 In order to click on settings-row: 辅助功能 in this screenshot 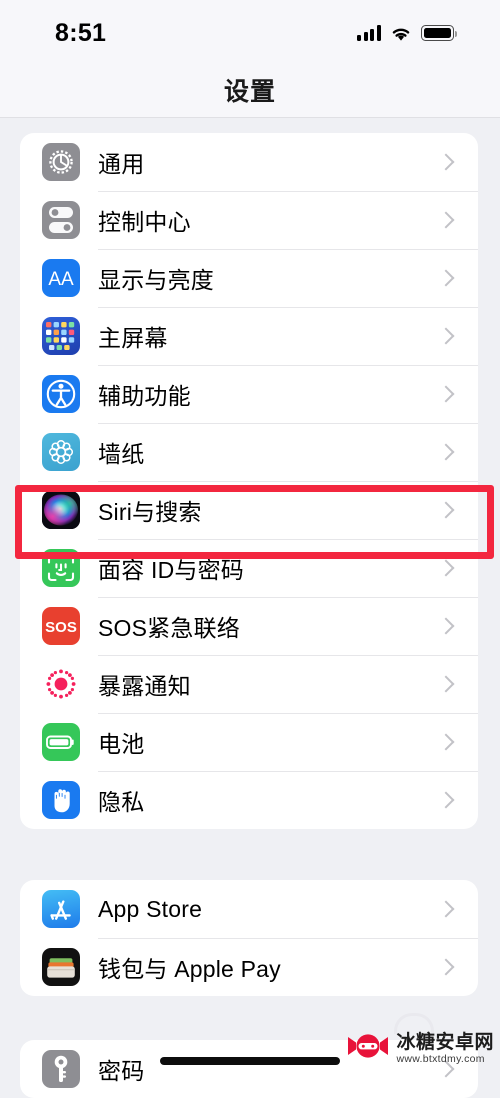, I will do `click(249, 394)`.